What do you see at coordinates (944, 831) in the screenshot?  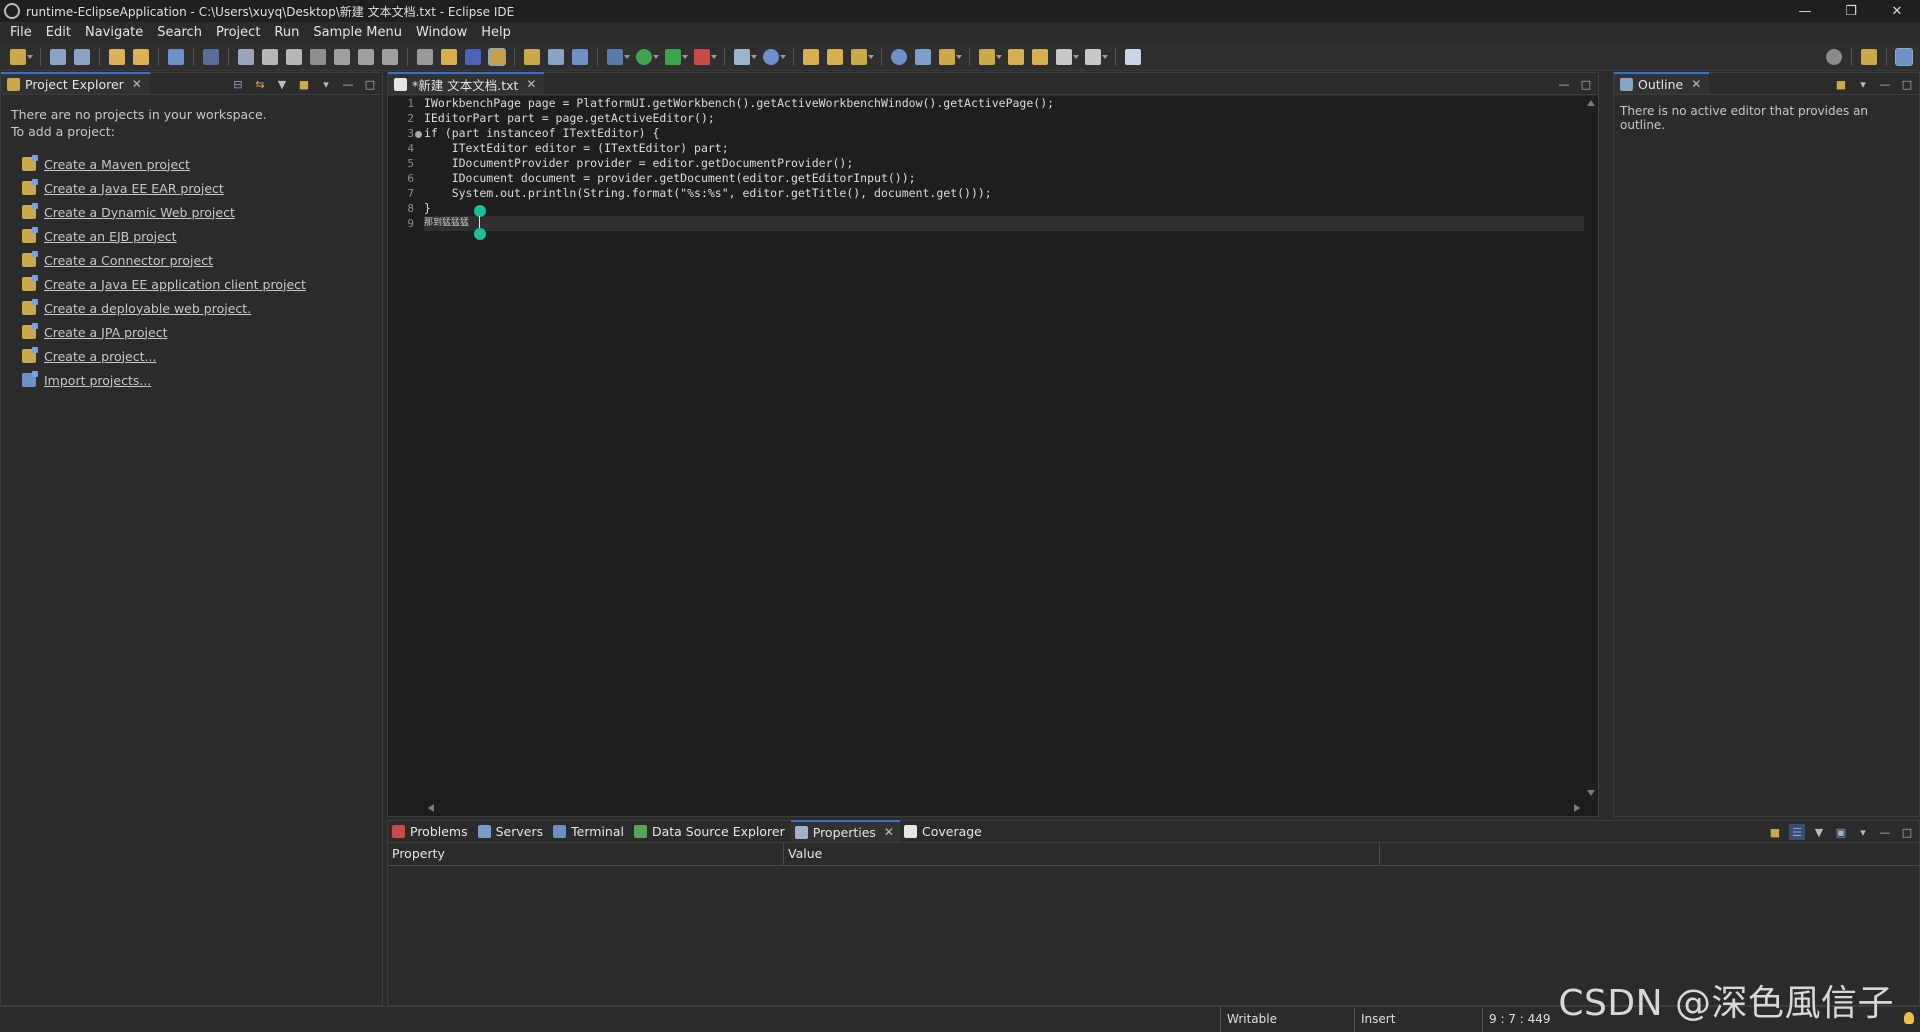 I see `tab-coverage: Coverage` at bounding box center [944, 831].